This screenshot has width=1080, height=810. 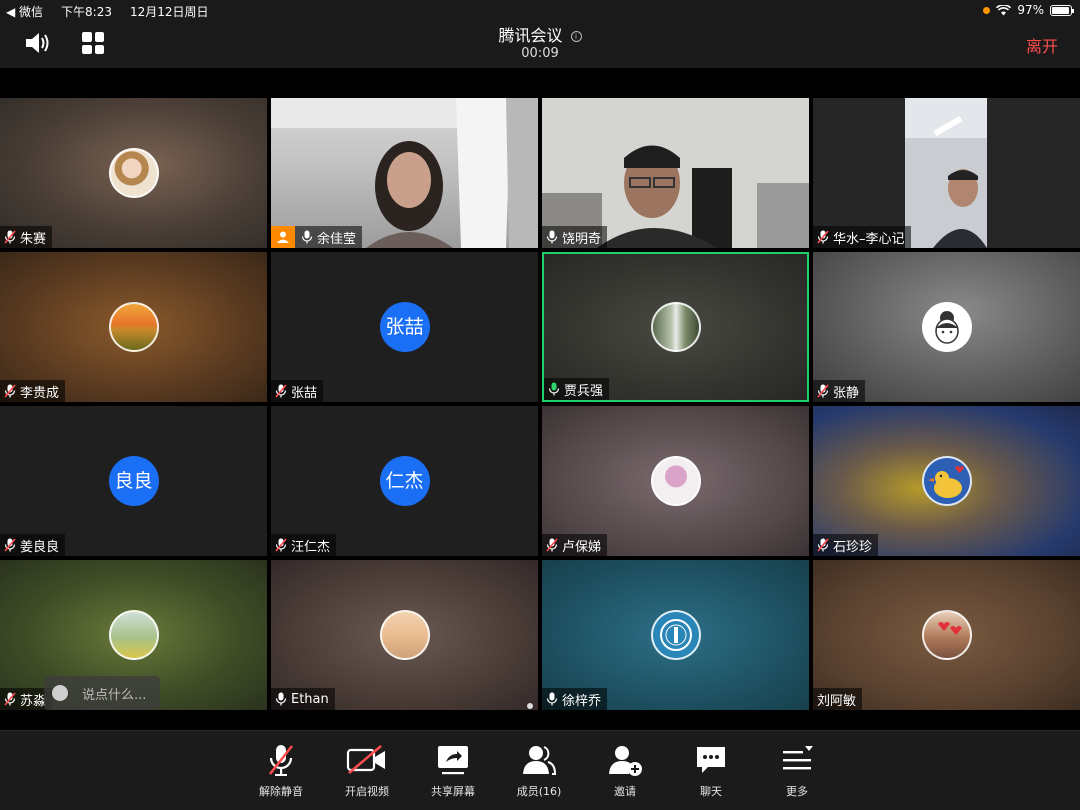 What do you see at coordinates (797, 771) in the screenshot?
I see `more-button: 更多` at bounding box center [797, 771].